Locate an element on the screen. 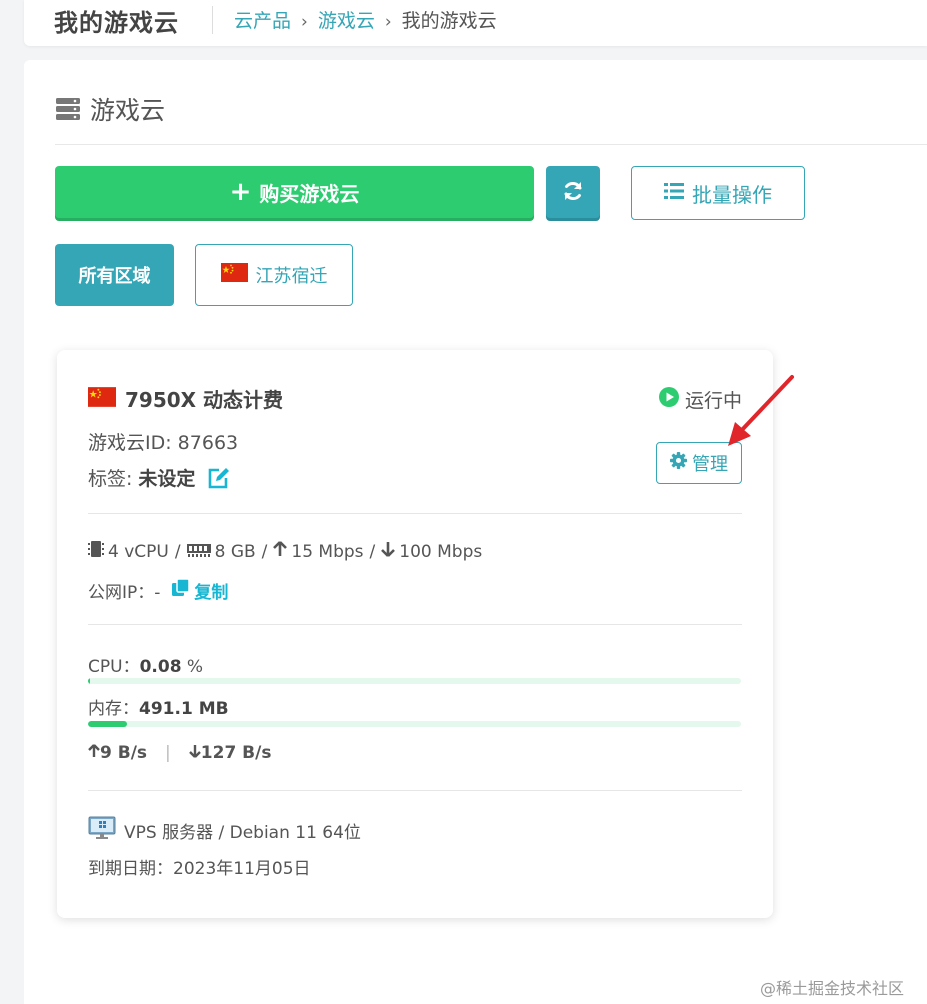  spec-row: 4 vCPU / 8 GB / 15 Mbps / 100 Mbps is located at coordinates (285, 551).